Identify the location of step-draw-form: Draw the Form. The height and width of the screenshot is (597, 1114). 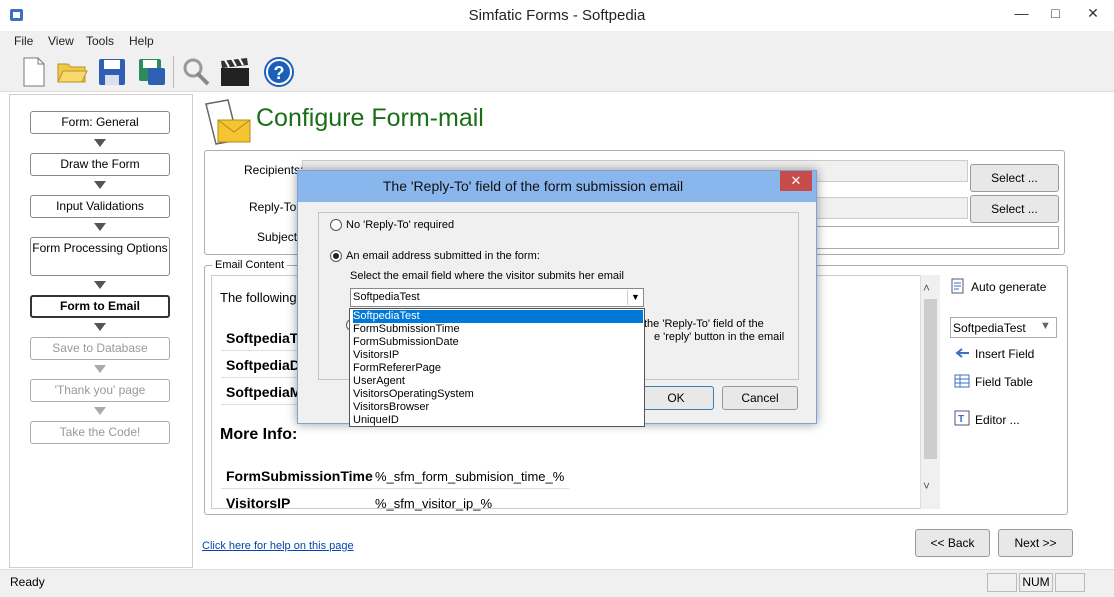
(100, 164).